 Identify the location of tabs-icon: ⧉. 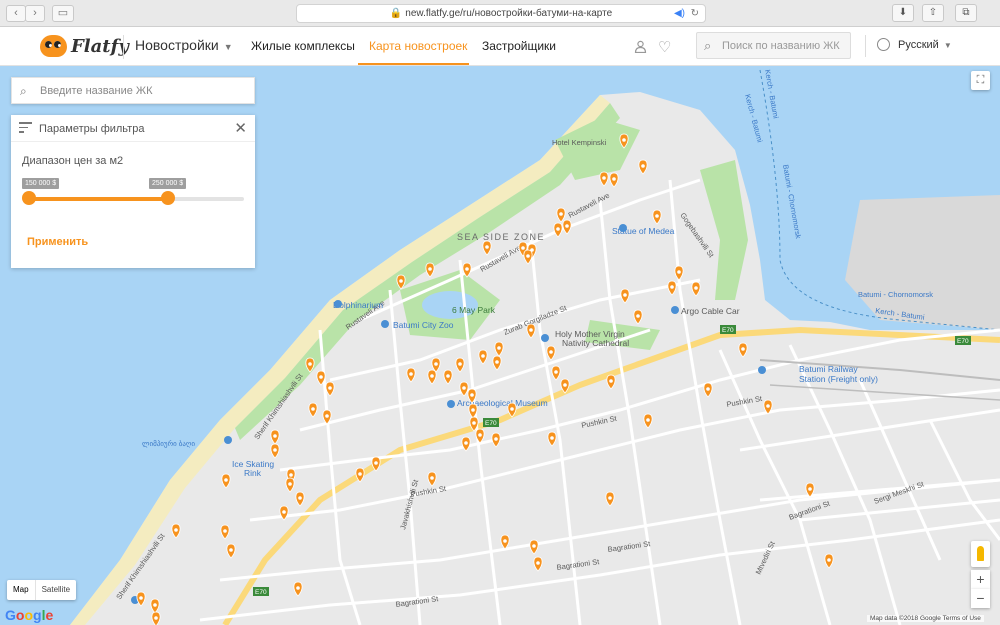
(966, 13).